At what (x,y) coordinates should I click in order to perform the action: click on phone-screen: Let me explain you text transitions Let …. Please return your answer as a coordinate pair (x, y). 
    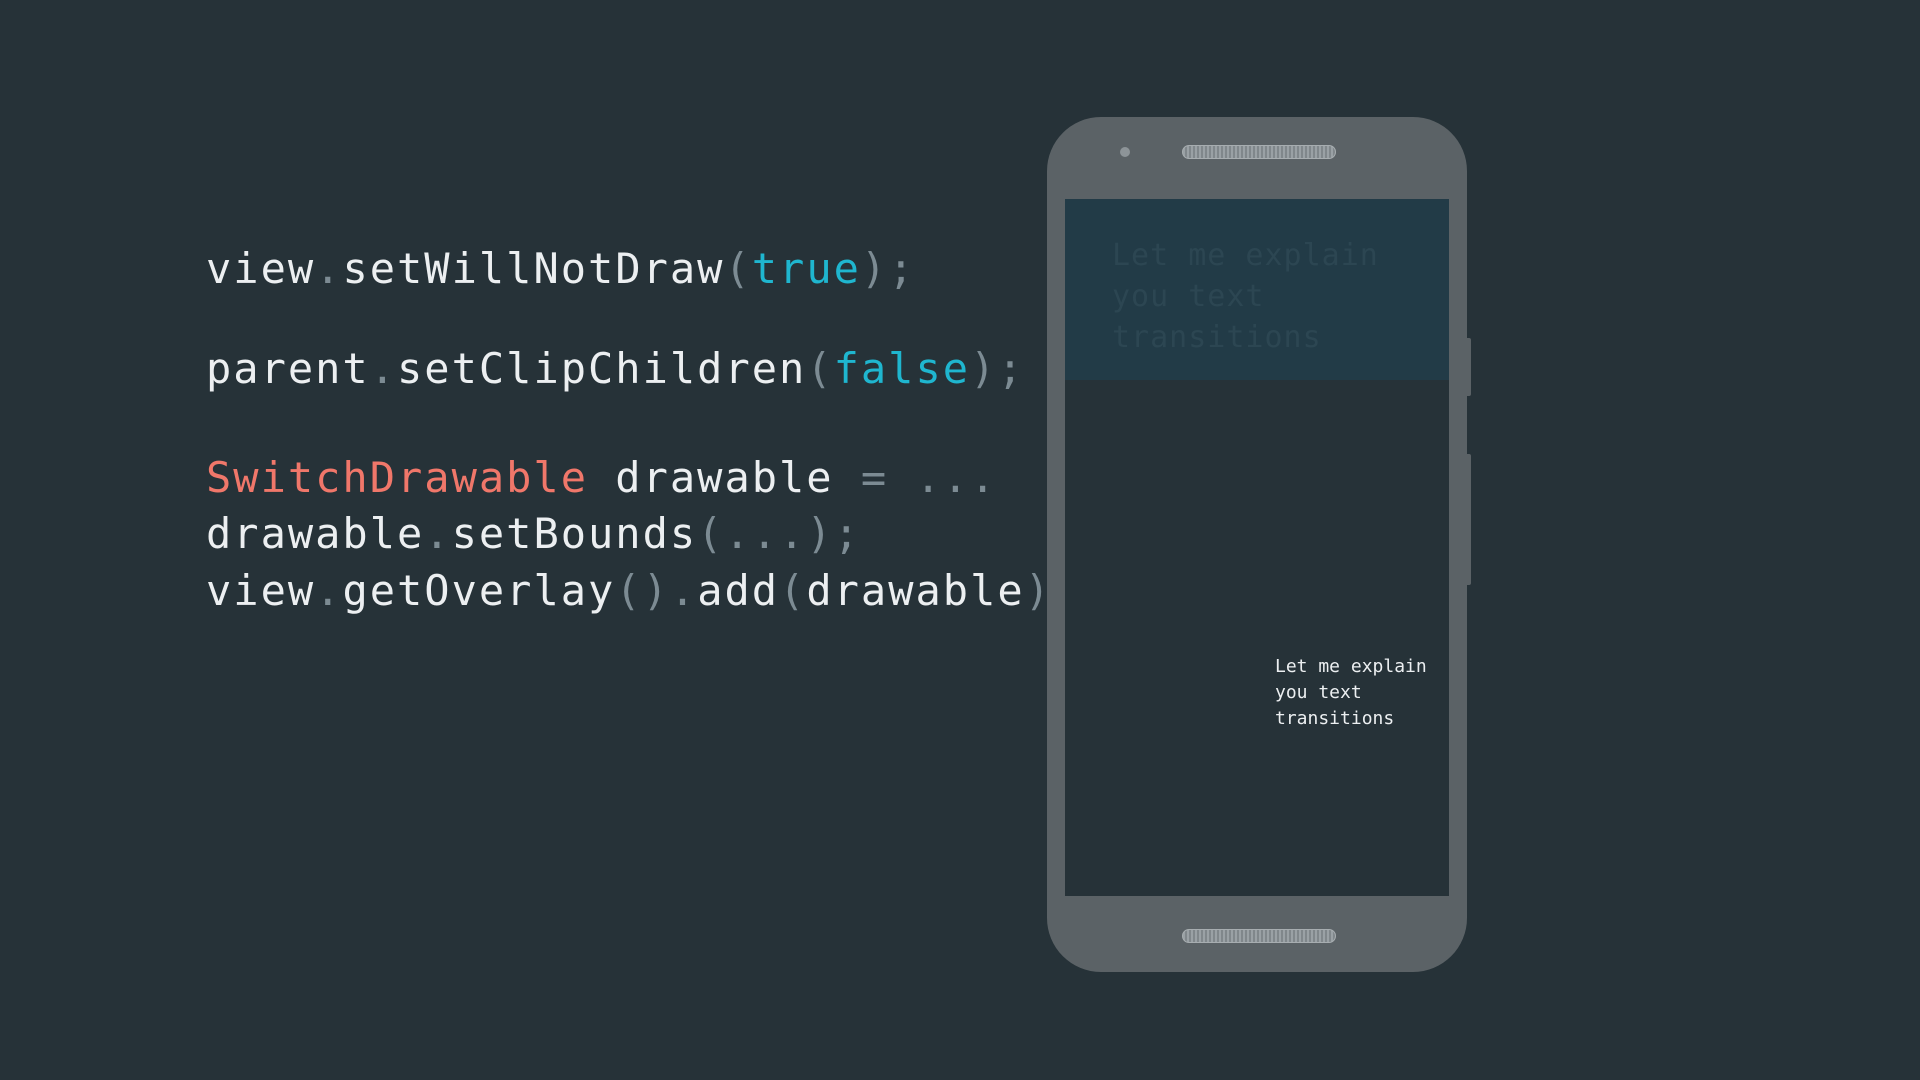
    Looking at the image, I should click on (1257, 547).